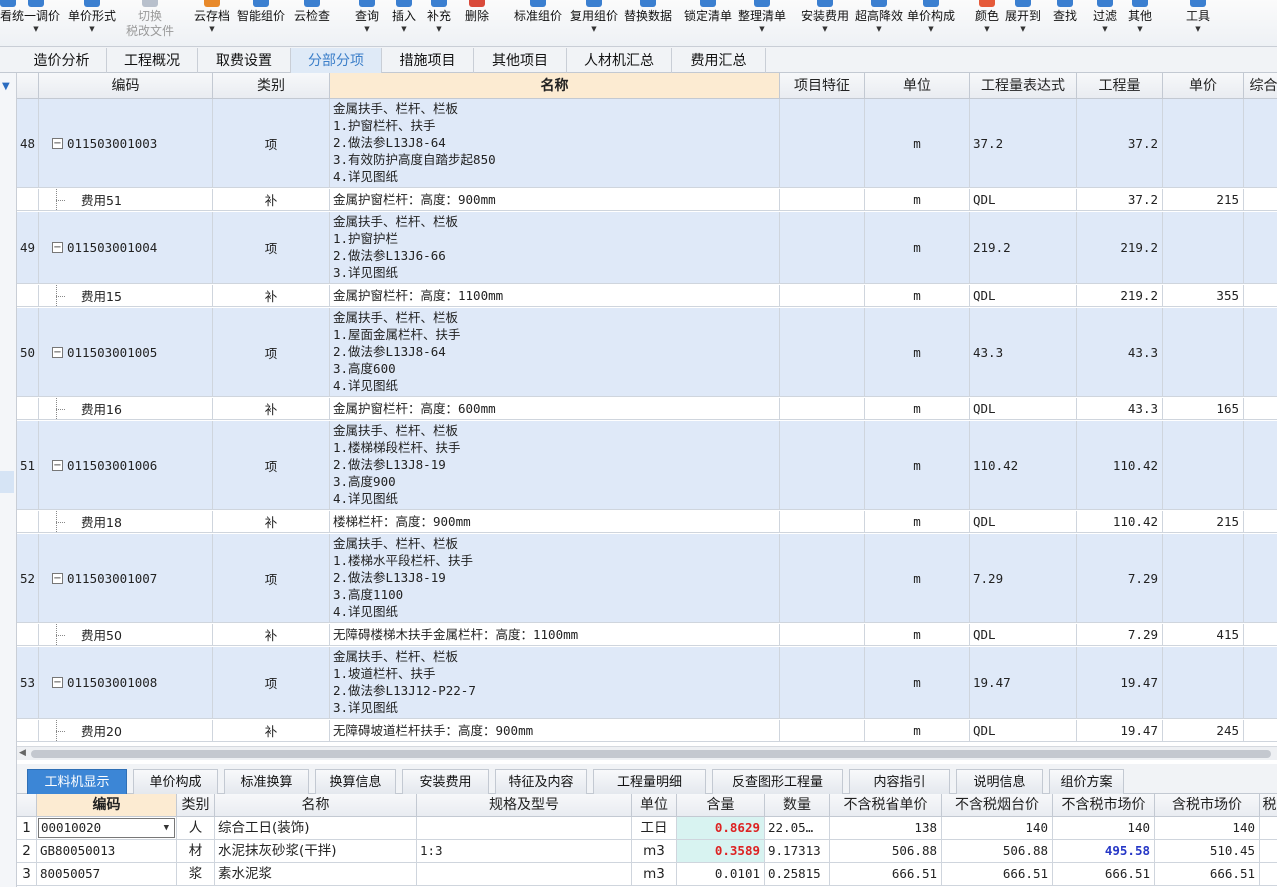 The width and height of the screenshot is (1277, 887). What do you see at coordinates (126, 465) in the screenshot?
I see `code-cell: −011503001006` at bounding box center [126, 465].